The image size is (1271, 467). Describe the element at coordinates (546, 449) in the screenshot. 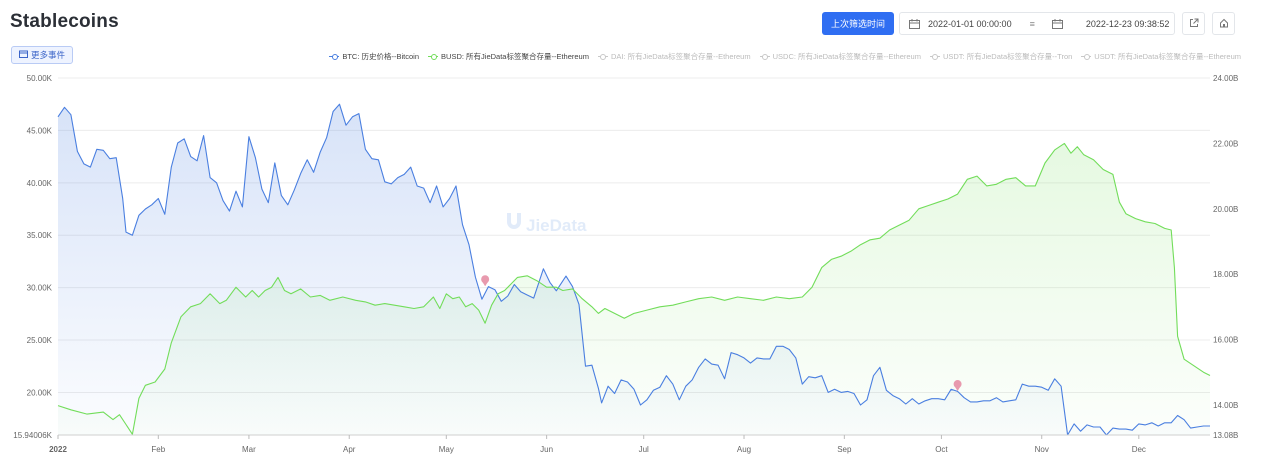

I see `x-tick-label: Jun` at that location.